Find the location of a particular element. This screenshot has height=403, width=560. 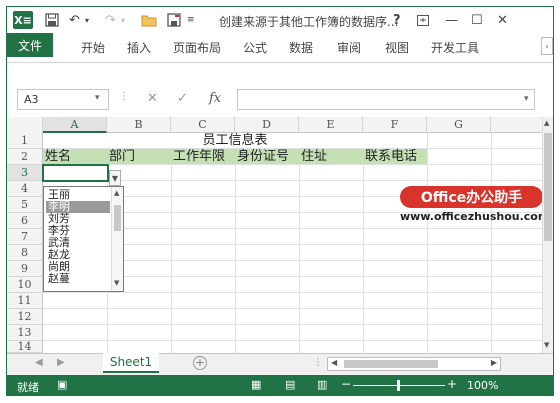

ribbon-display-options-icon is located at coordinates (423, 20).